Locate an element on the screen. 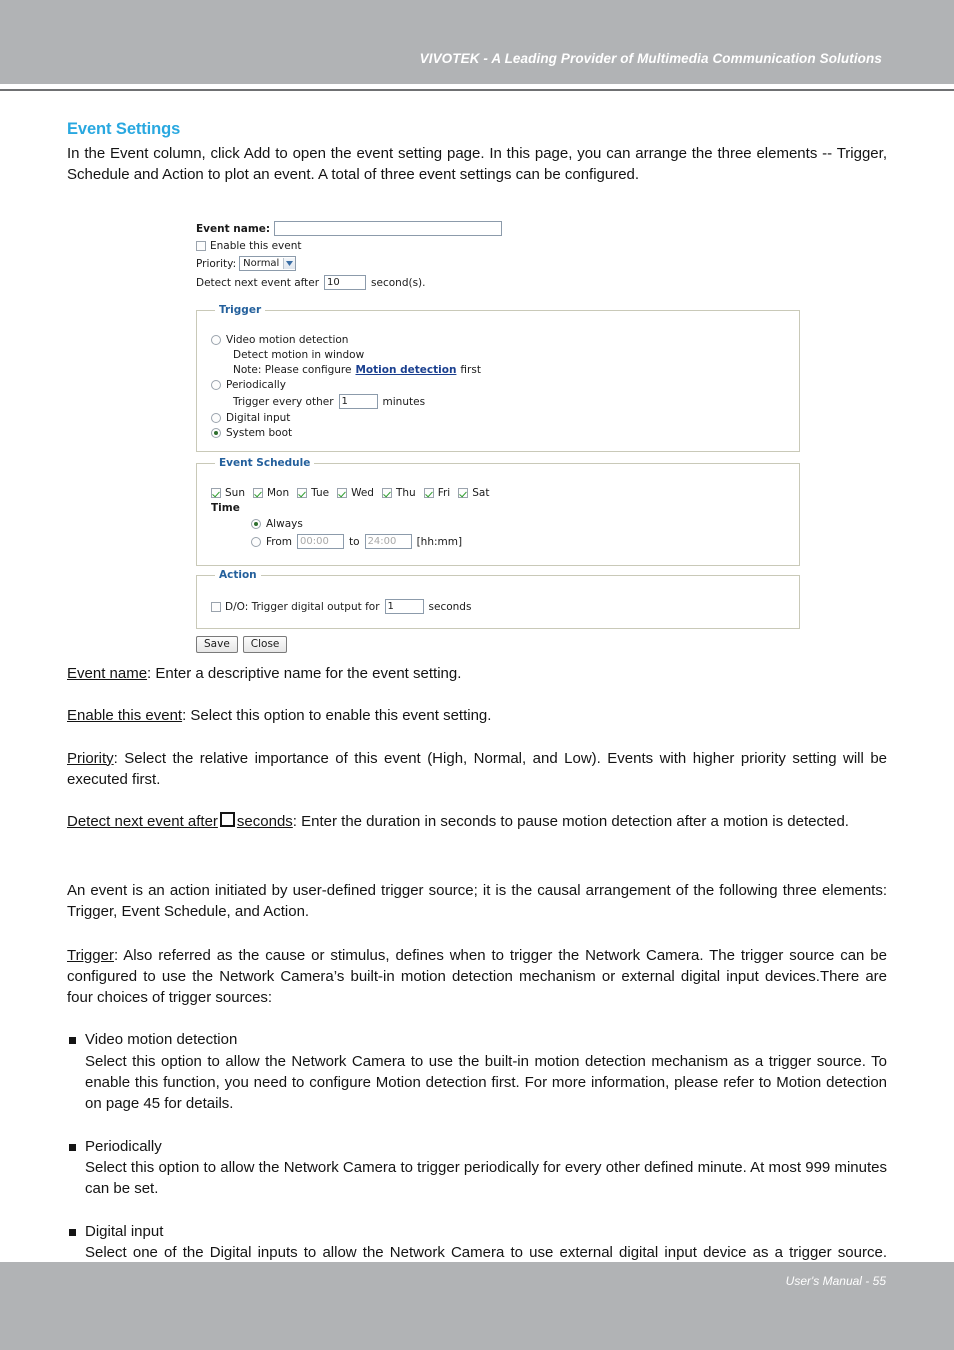 This screenshot has width=954, height=1350. priority-row: Priority: Normal is located at coordinates (498, 263).